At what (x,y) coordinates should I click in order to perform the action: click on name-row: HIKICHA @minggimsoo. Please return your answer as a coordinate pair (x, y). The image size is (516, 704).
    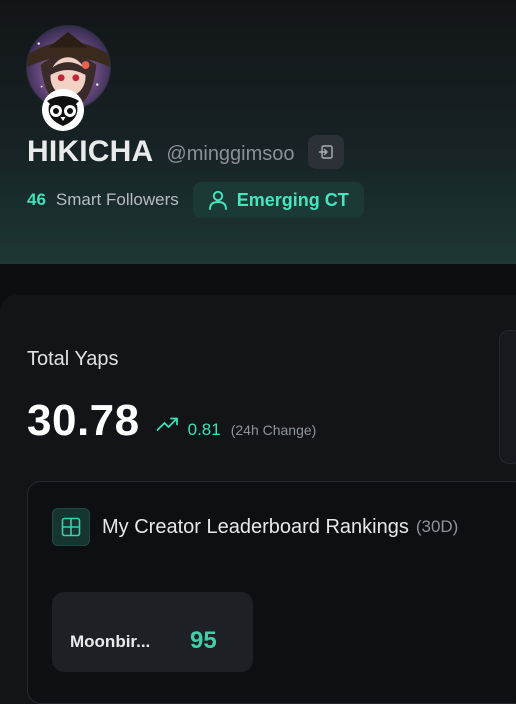
    Looking at the image, I should click on (185, 152).